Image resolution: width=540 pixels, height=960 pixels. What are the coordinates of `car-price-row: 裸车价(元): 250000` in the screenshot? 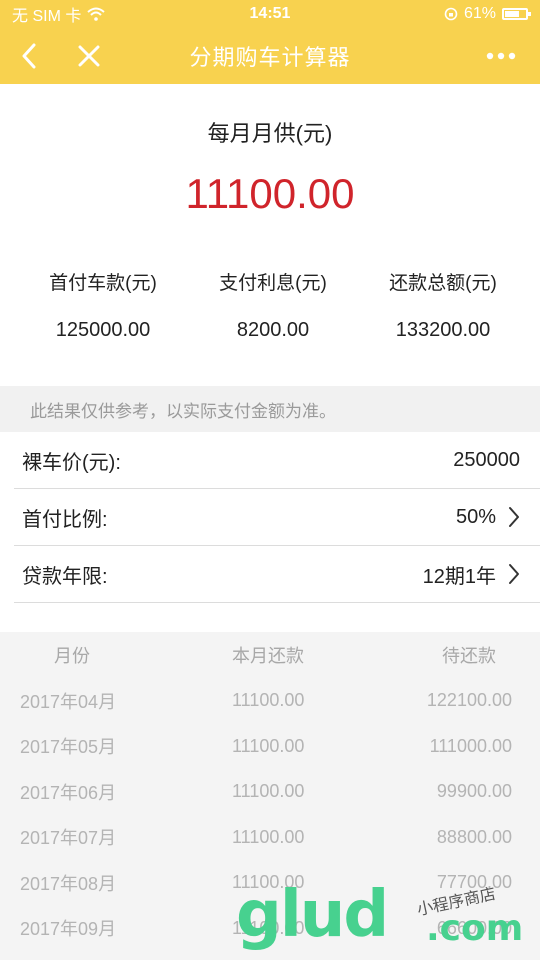 It's located at (277, 460).